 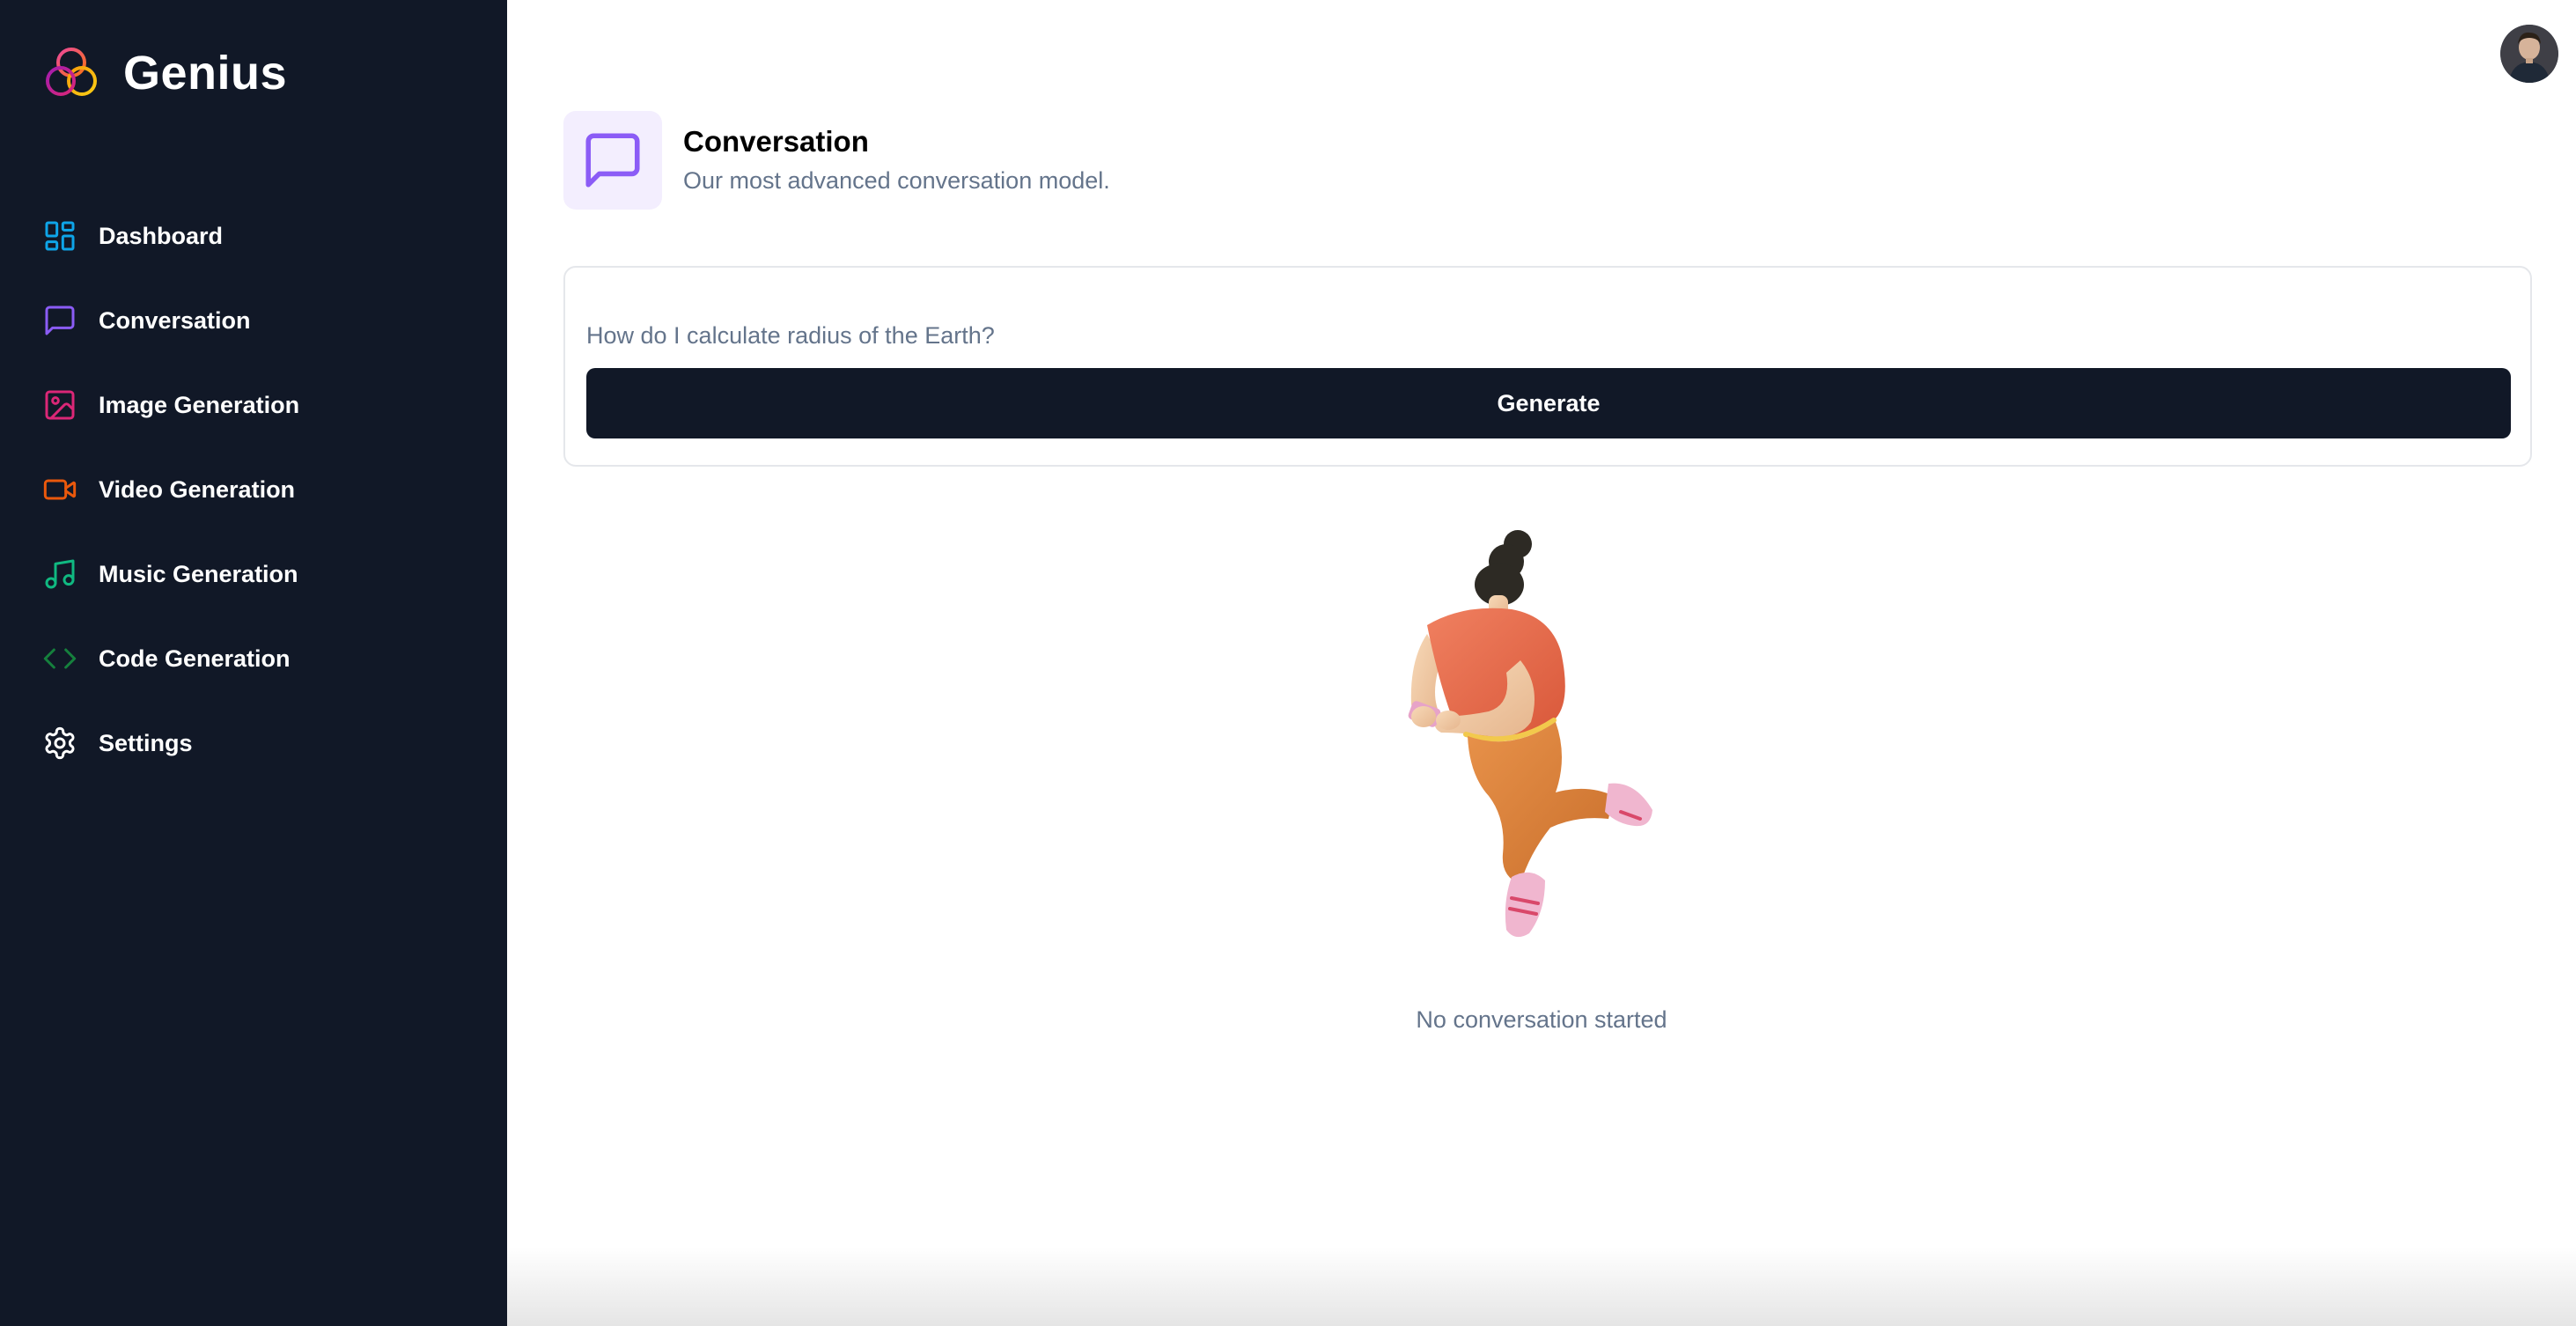 I want to click on sidebar-item-video-generation: Video Generation, so click(x=253, y=489).